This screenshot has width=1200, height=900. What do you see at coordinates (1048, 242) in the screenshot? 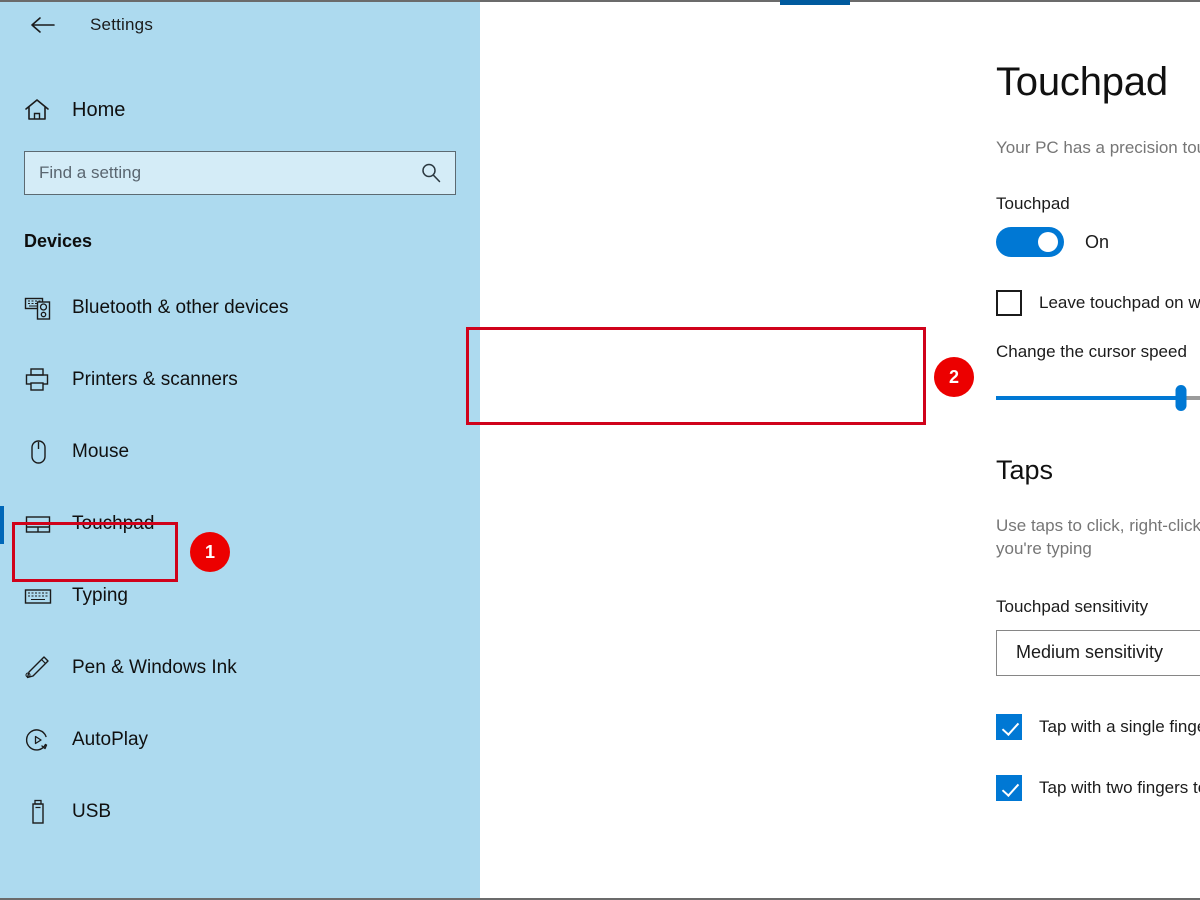
I see `toggle-knob` at bounding box center [1048, 242].